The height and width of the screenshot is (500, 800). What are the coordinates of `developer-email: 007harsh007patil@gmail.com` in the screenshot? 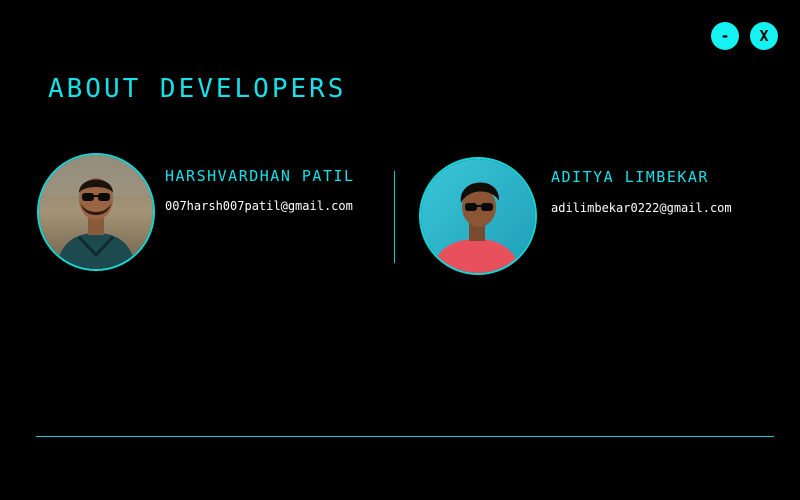 It's located at (259, 206).